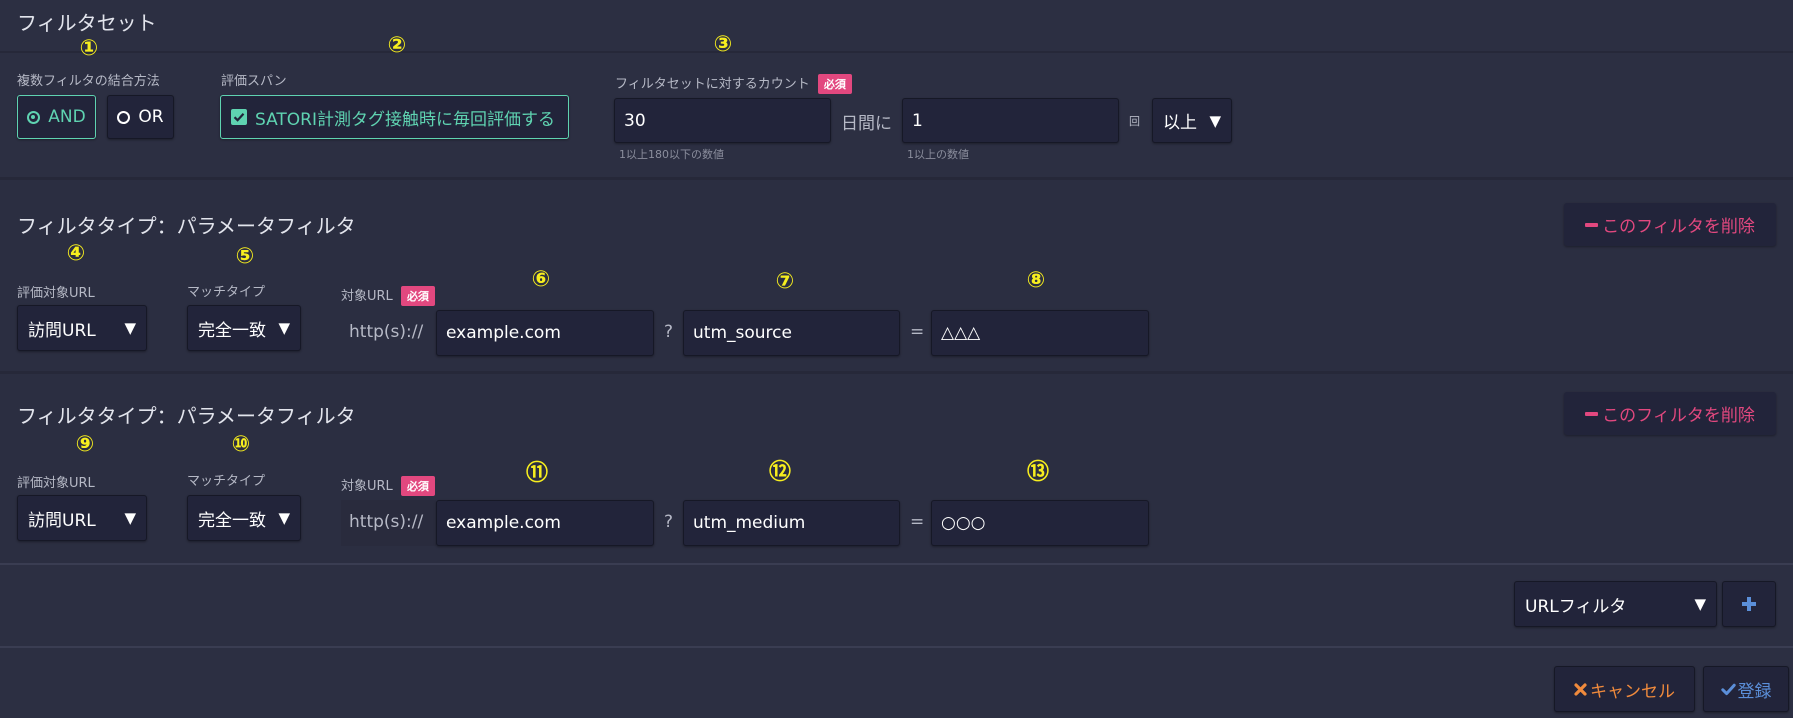 This screenshot has height=718, width=1793. Describe the element at coordinates (722, 120) in the screenshot. I see `days-input: 30` at that location.